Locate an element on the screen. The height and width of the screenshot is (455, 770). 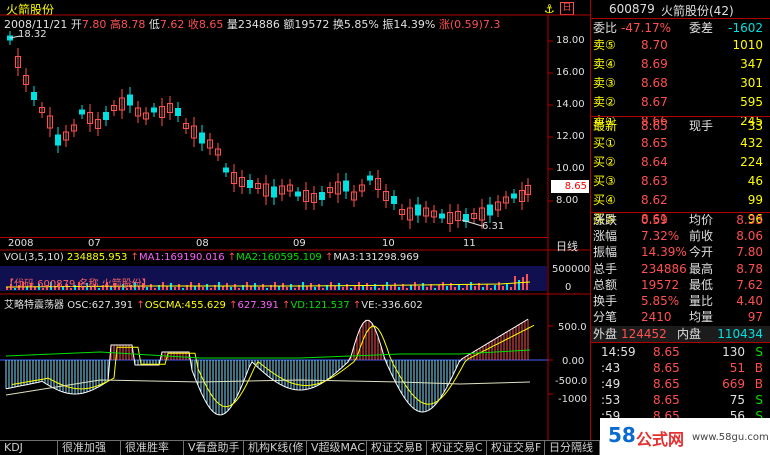
indicator-tab: 日分隔线 is located at coordinates (572, 448).